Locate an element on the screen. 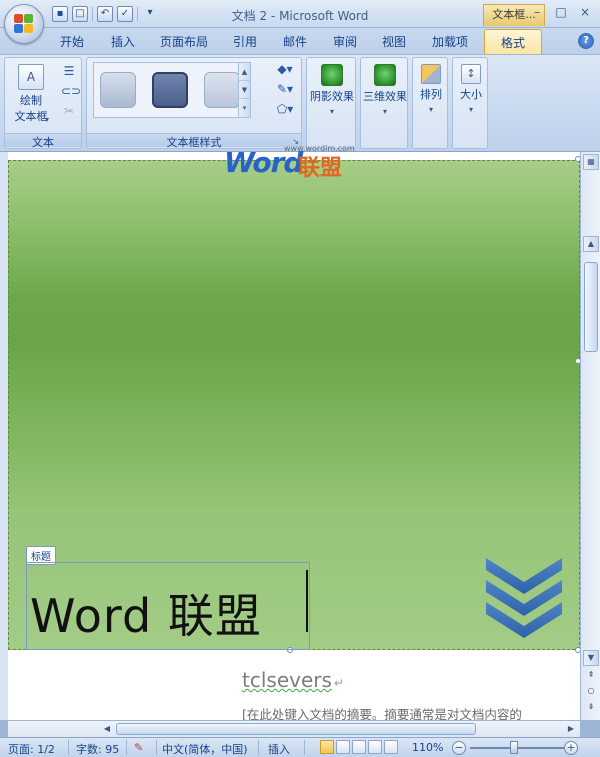  author-text: tclsevers is located at coordinates (287, 680).